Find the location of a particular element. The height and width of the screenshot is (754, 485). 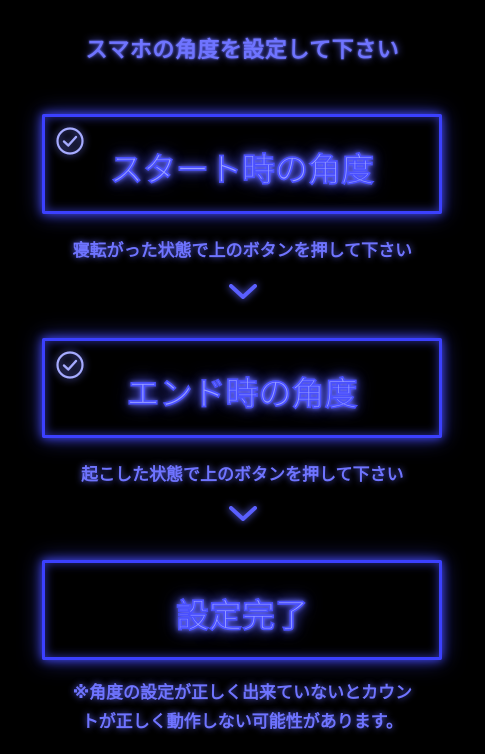

end-angle-label: エンド時の角度 is located at coordinates (242, 394).